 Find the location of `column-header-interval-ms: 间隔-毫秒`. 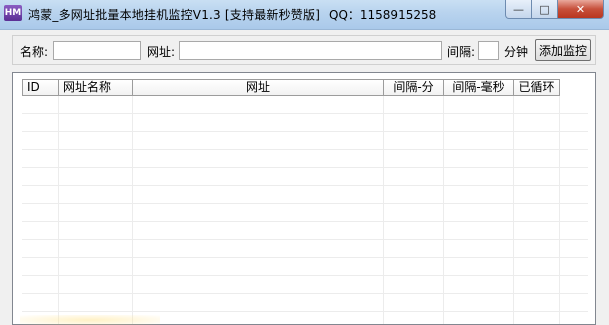

column-header-interval-ms: 间隔-毫秒 is located at coordinates (479, 87).